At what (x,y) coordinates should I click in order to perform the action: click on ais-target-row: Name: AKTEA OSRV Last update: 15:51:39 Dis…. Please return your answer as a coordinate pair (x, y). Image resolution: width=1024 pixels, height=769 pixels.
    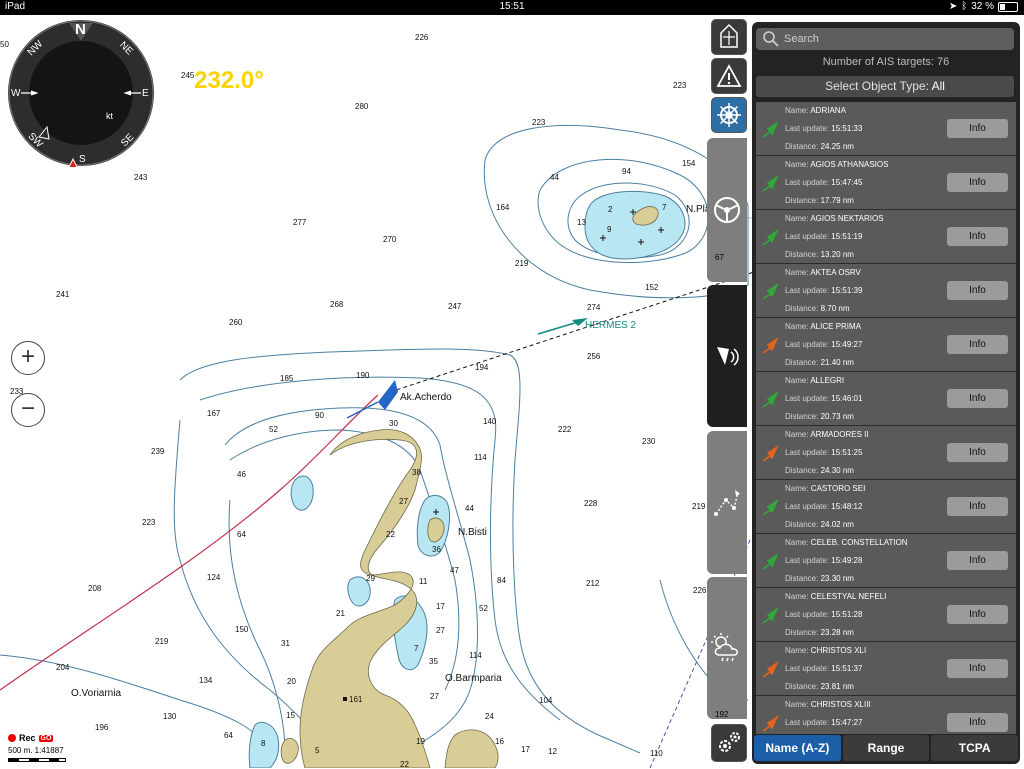
    Looking at the image, I should click on (886, 291).